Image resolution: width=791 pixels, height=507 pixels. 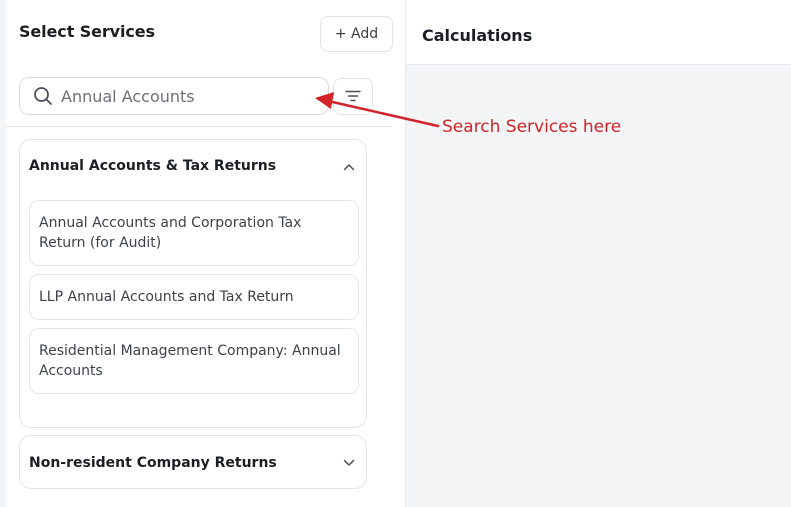 I want to click on panel-title: Select Services, so click(x=87, y=31).